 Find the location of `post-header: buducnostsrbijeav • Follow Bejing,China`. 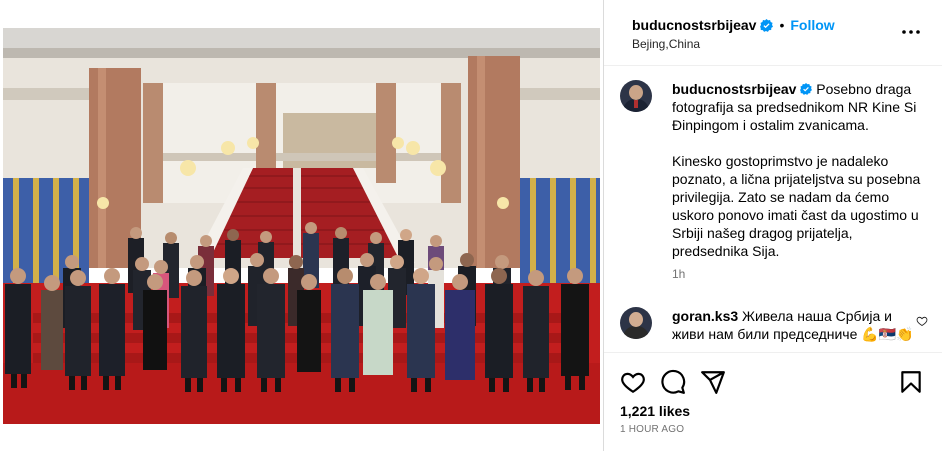

post-header: buducnostsrbijeav • Follow Bejing,China is located at coordinates (773, 33).